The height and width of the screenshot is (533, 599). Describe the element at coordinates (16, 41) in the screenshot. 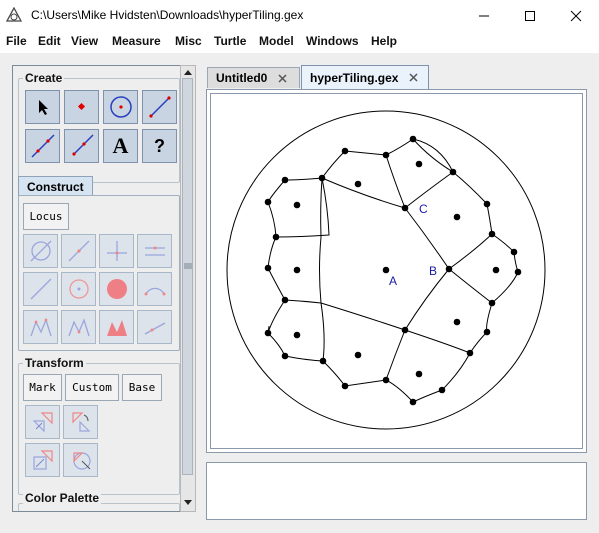

I see `menu-file: File` at that location.